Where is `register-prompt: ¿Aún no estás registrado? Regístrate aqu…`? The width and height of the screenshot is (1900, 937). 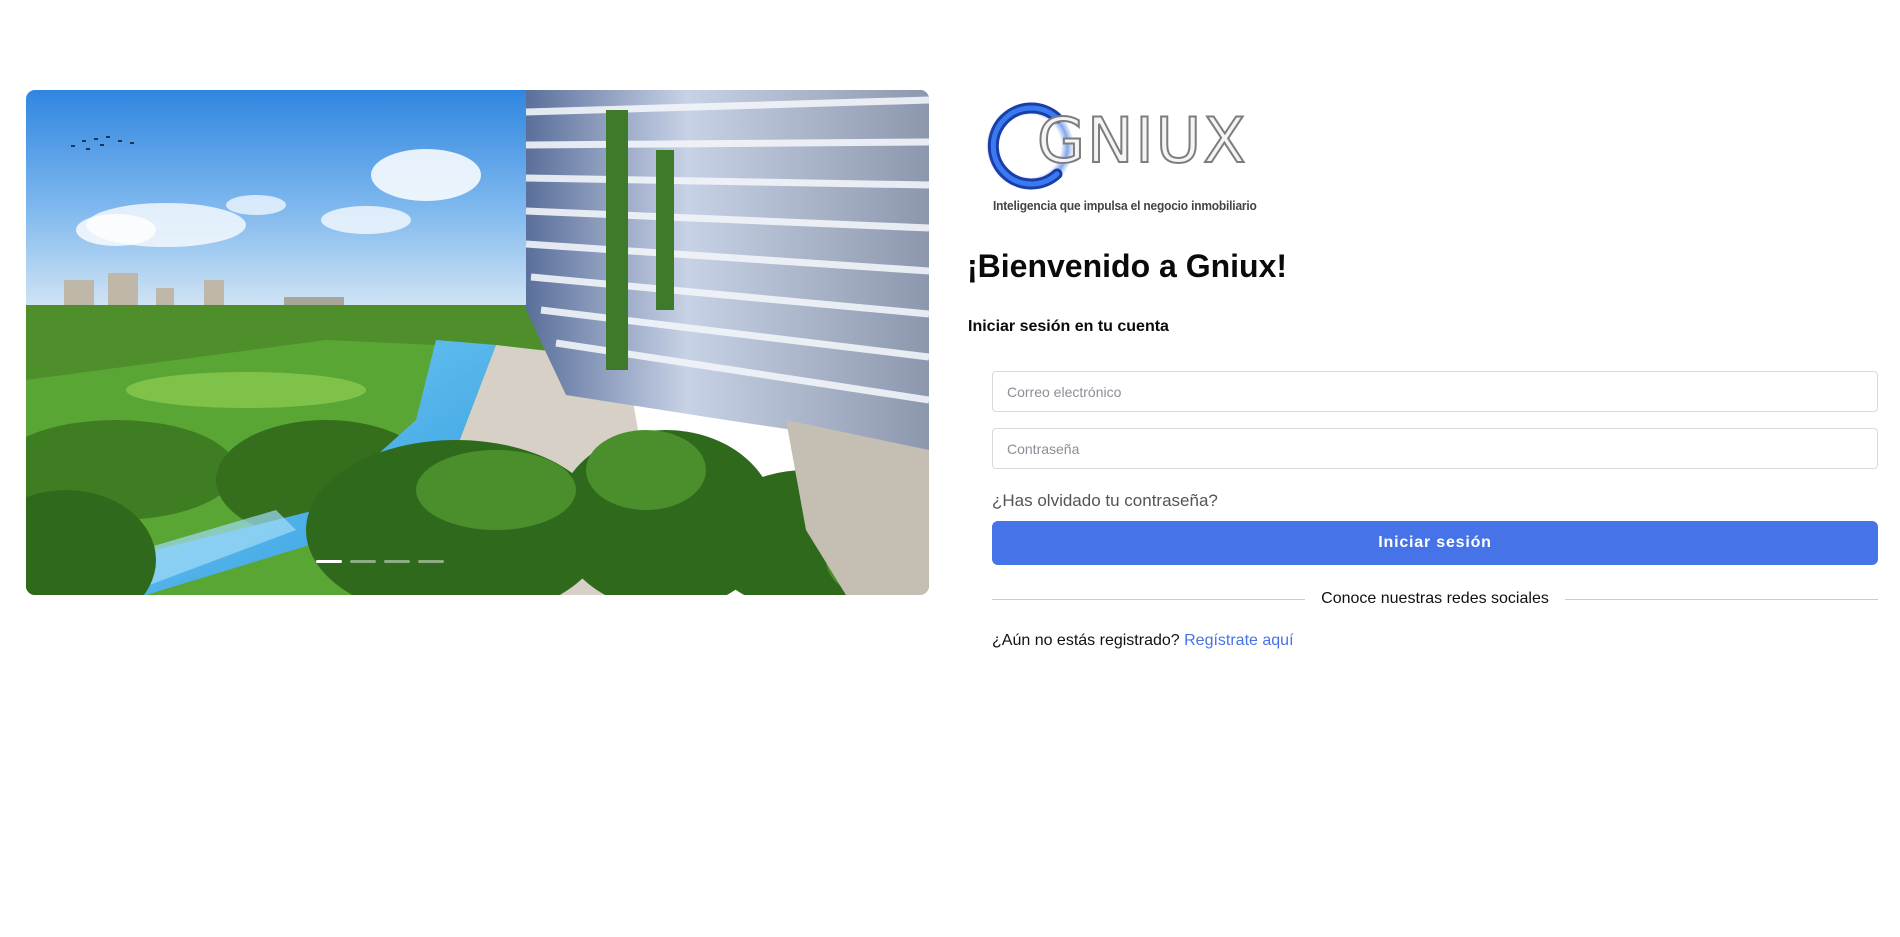 register-prompt: ¿Aún no estás registrado? Regístrate aqu… is located at coordinates (1143, 641).